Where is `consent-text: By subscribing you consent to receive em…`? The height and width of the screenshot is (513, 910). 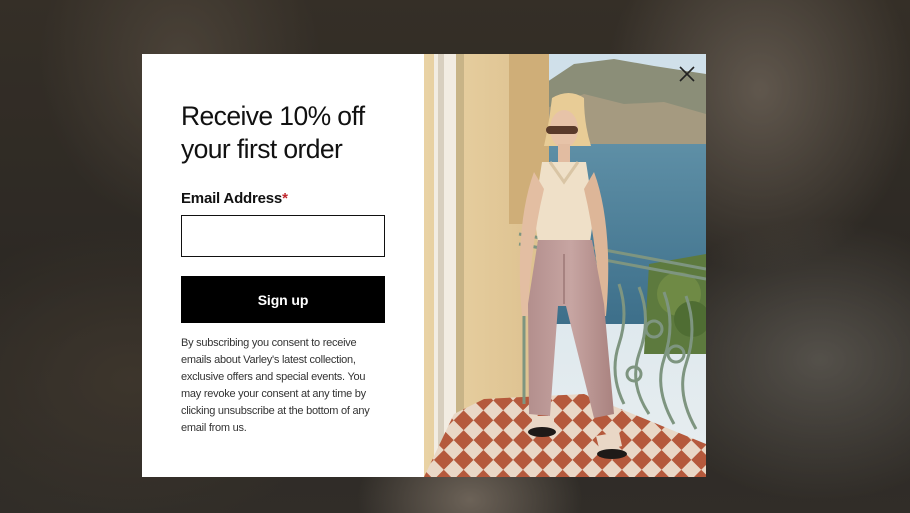
consent-text: By subscribing you consent to receive em… is located at coordinates (275, 385).